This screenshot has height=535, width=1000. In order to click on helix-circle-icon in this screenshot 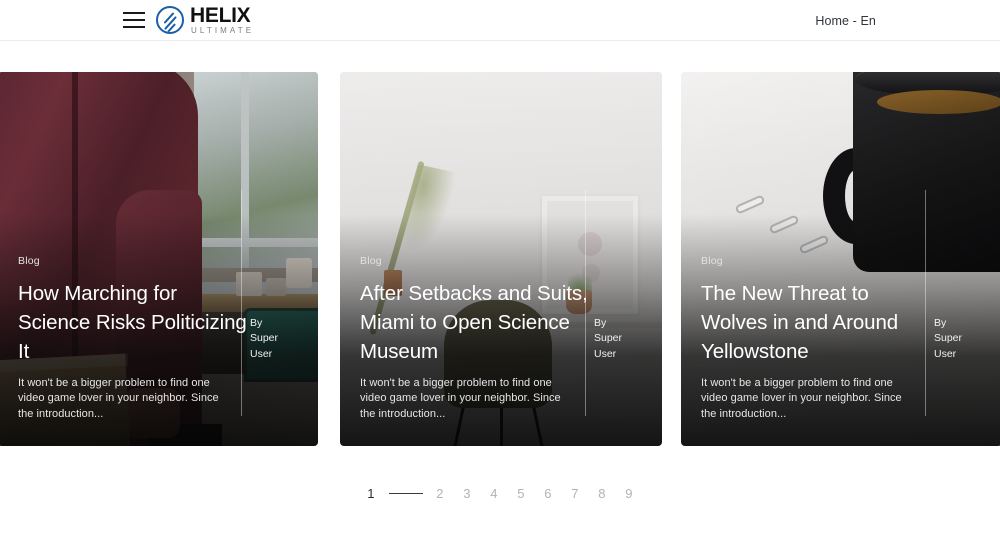, I will do `click(170, 19)`.